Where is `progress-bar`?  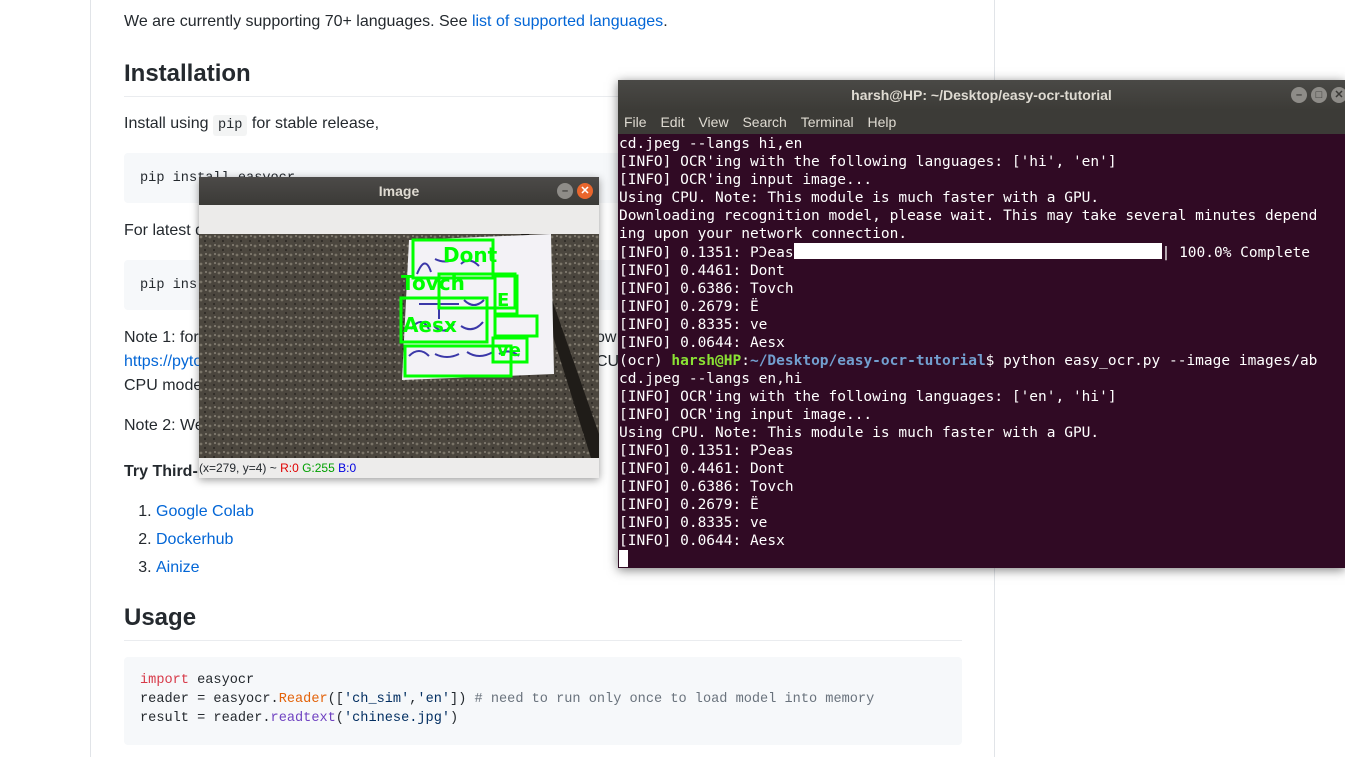 progress-bar is located at coordinates (977, 251).